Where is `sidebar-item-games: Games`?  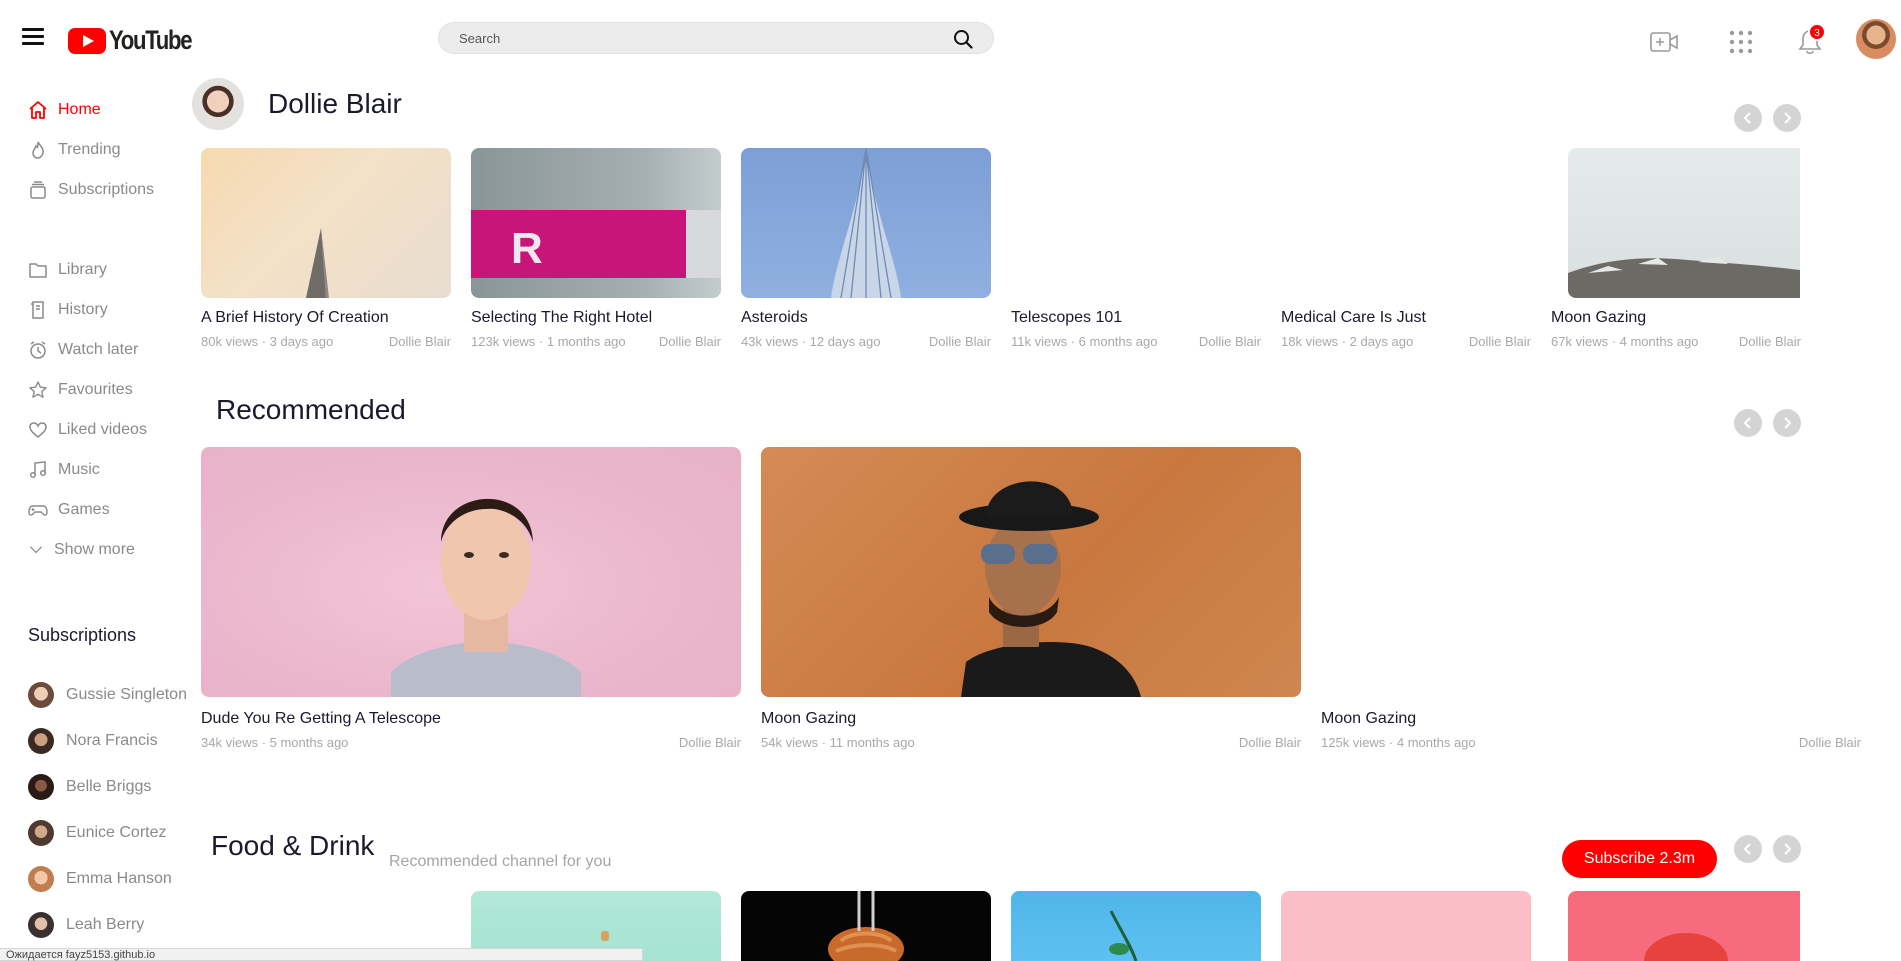
sidebar-item-games: Games is located at coordinates (69, 510).